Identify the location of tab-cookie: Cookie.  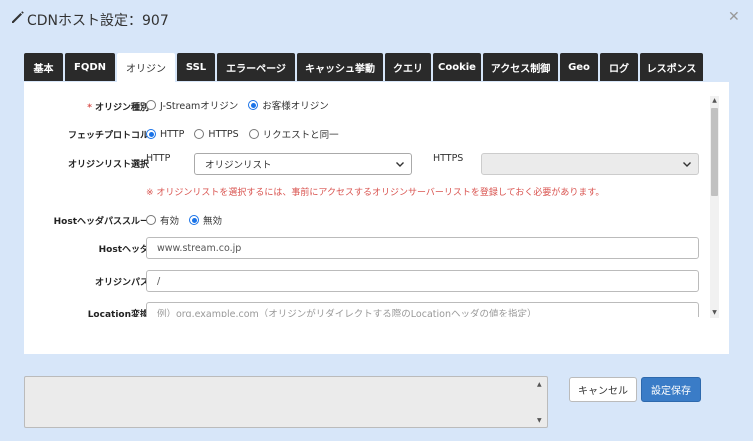
(457, 67).